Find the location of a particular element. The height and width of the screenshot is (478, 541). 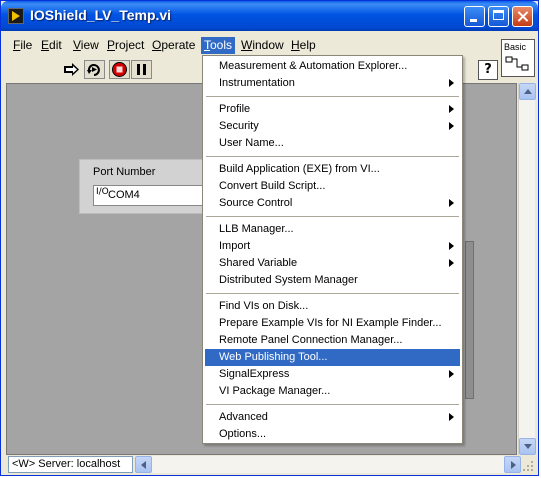

scroll-left-button is located at coordinates (143, 464).